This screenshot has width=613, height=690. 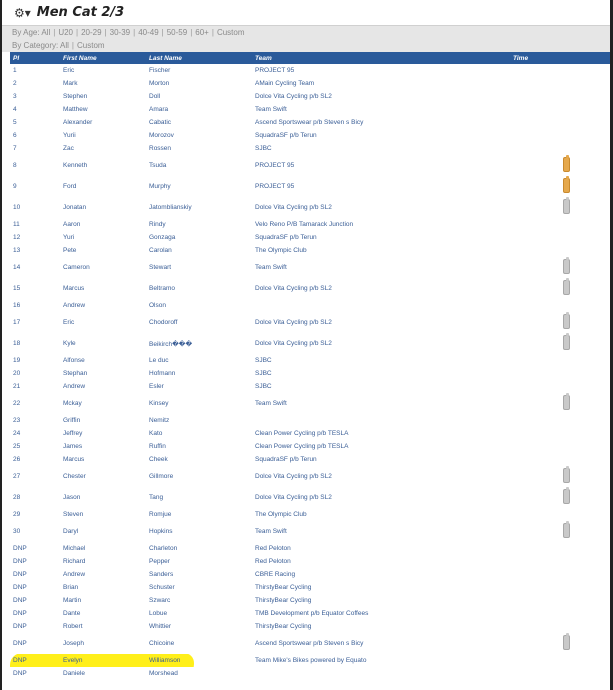 I want to click on col-header-first-name: First Name, so click(x=103, y=58).